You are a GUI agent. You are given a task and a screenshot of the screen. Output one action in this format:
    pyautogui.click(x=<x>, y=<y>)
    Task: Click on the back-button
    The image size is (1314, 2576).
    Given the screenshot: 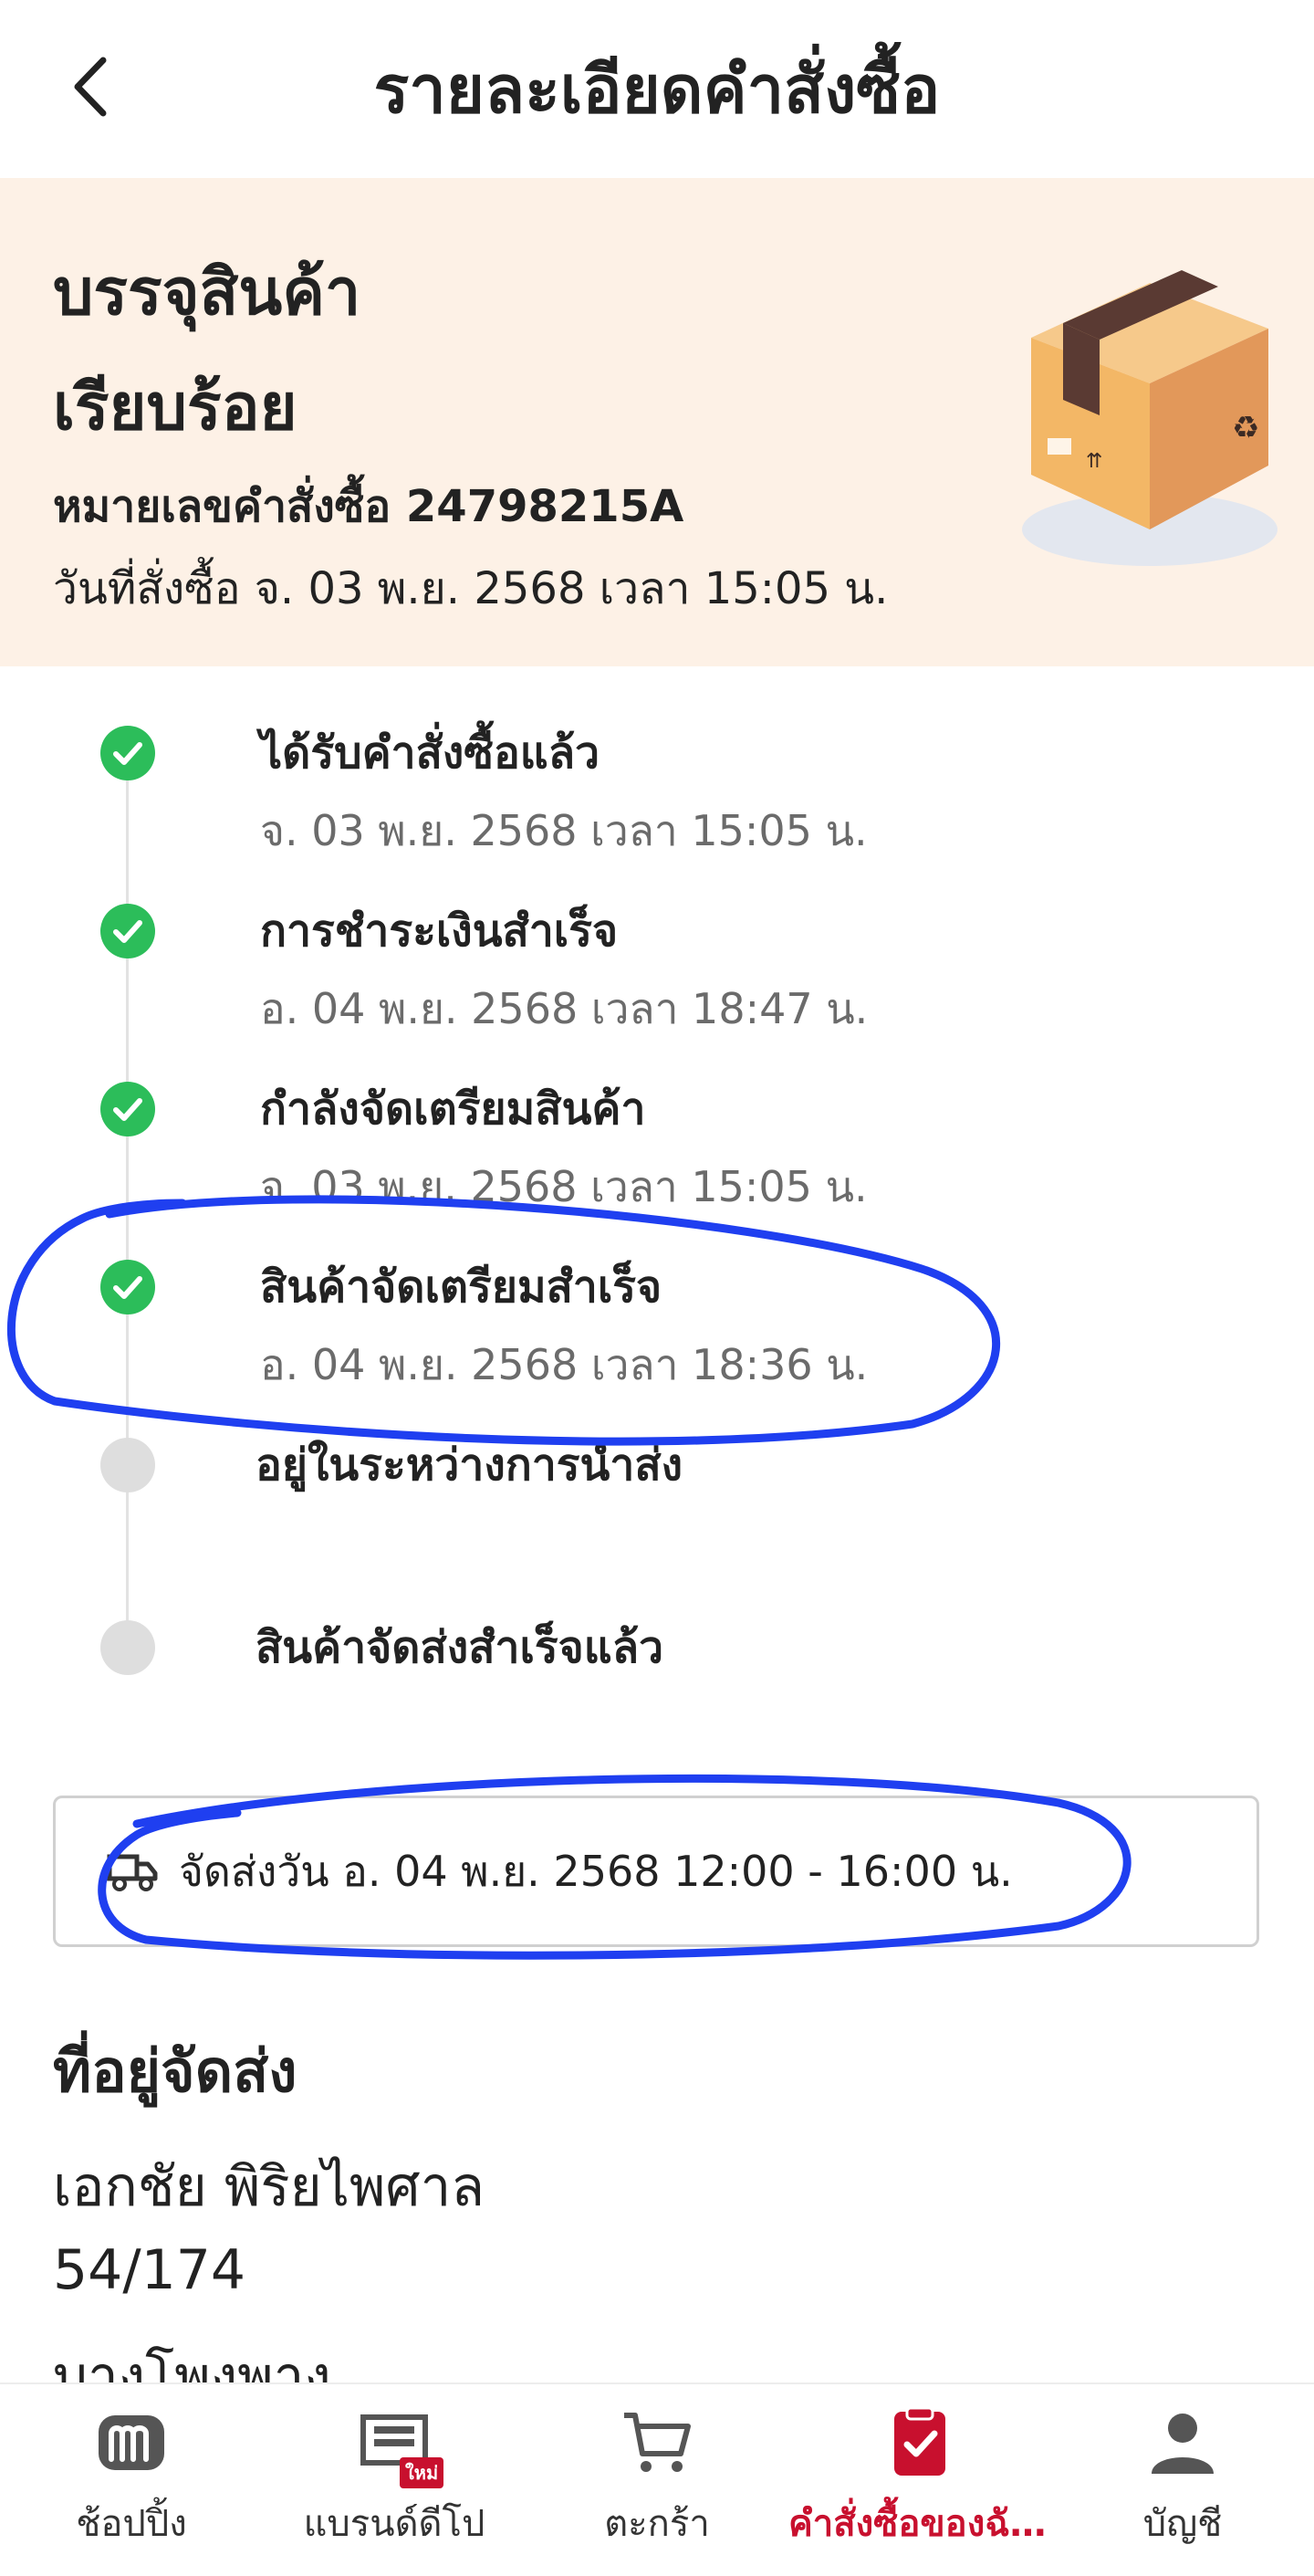 What is the action you would take?
    pyautogui.click(x=91, y=86)
    